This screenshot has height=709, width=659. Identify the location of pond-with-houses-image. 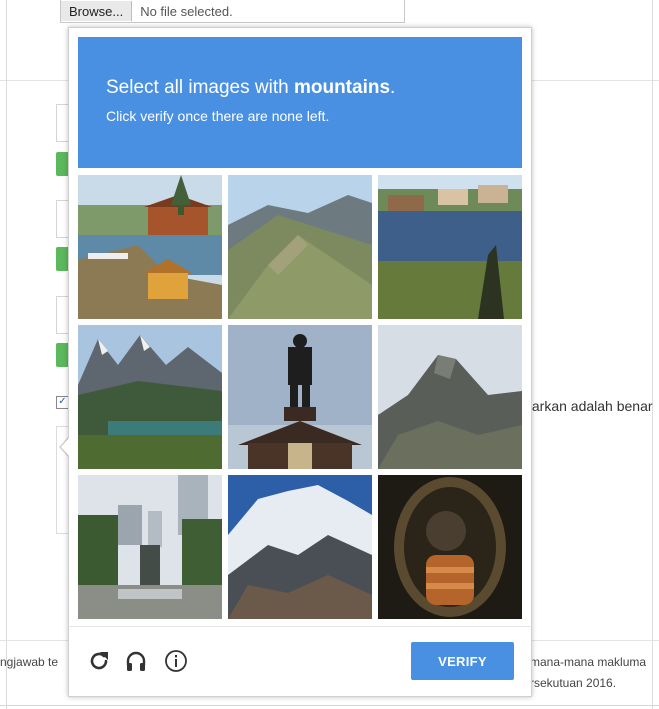
(450, 247).